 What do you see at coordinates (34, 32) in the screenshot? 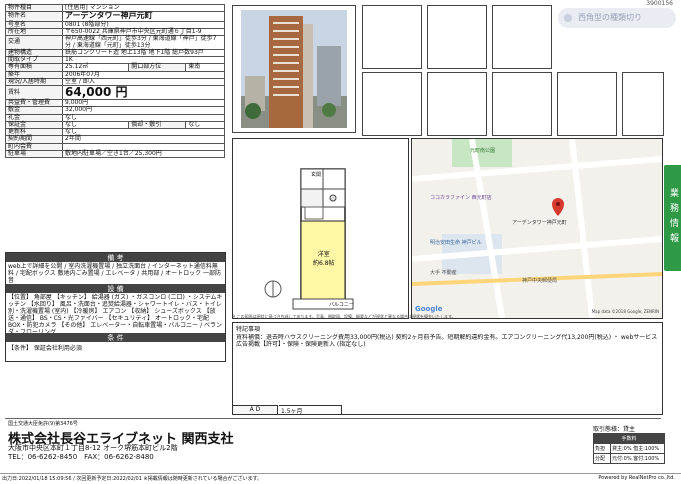
I see `property-label: 所在地` at bounding box center [34, 32].